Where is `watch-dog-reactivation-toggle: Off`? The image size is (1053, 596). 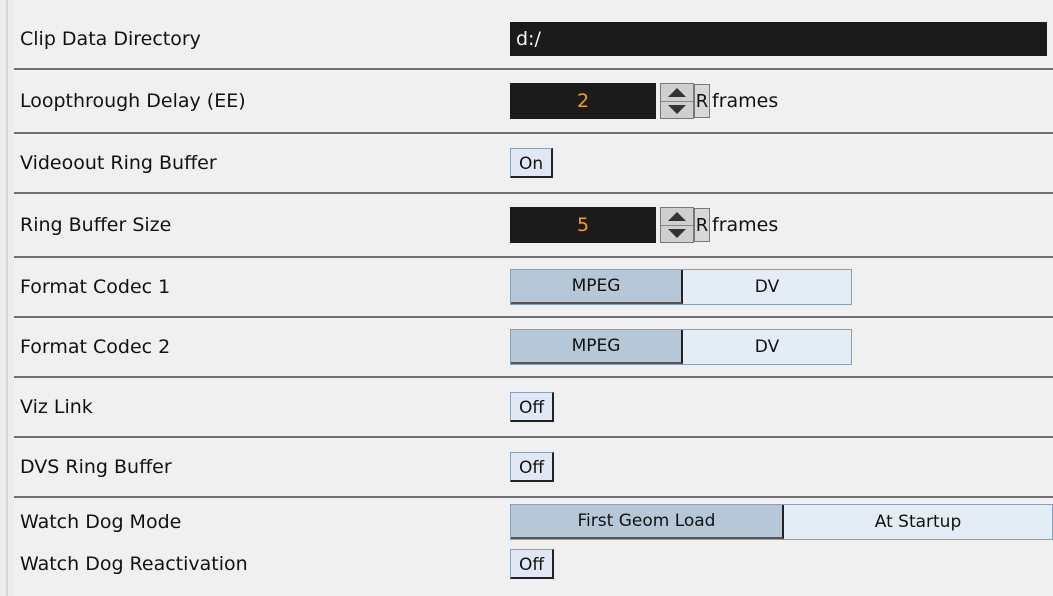 watch-dog-reactivation-toggle: Off is located at coordinates (532, 564).